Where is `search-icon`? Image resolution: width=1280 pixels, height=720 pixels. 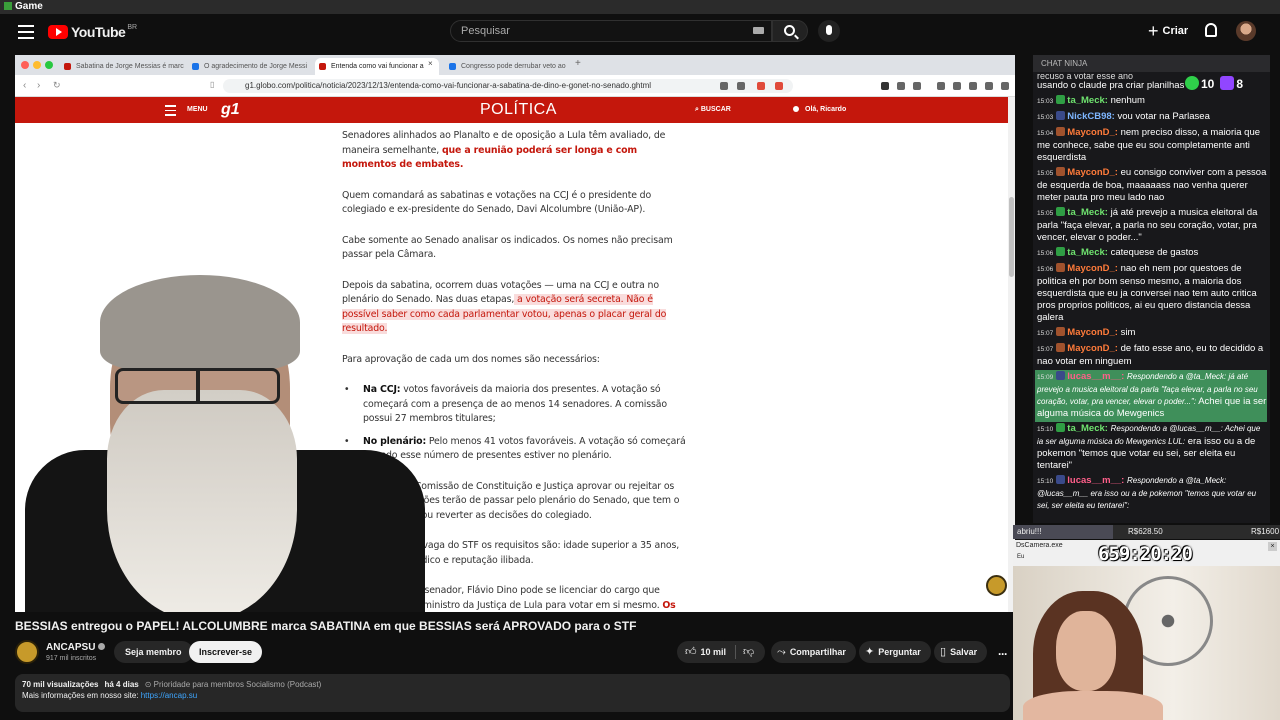 search-icon is located at coordinates (789, 30).